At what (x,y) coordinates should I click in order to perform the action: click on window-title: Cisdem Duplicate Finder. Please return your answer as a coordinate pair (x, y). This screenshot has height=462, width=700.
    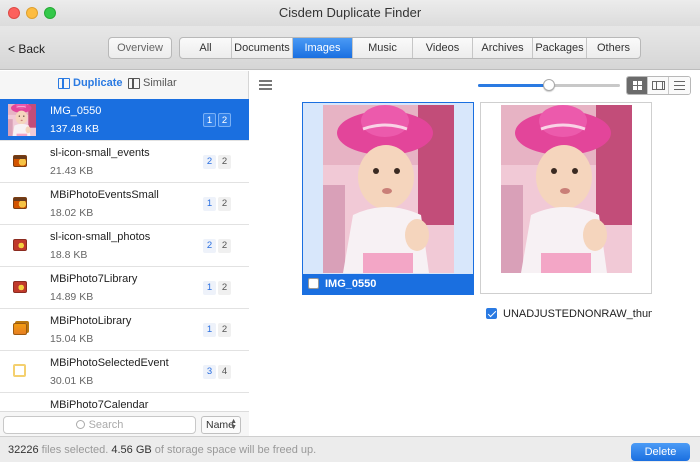
    Looking at the image, I should click on (350, 12).